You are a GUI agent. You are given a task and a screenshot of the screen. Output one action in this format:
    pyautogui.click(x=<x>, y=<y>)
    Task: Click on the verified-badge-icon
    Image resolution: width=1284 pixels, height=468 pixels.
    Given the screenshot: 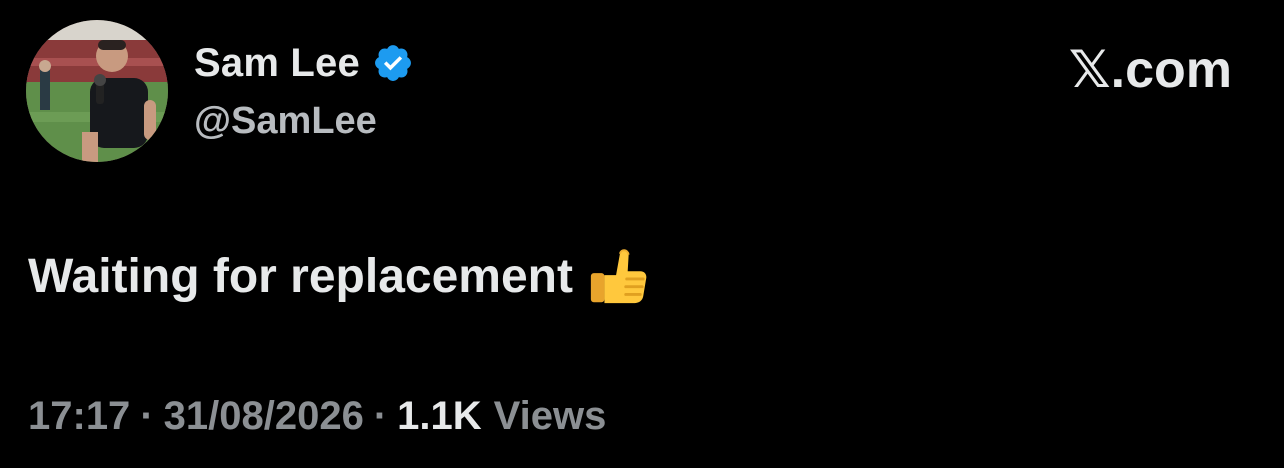 What is the action you would take?
    pyautogui.click(x=393, y=63)
    